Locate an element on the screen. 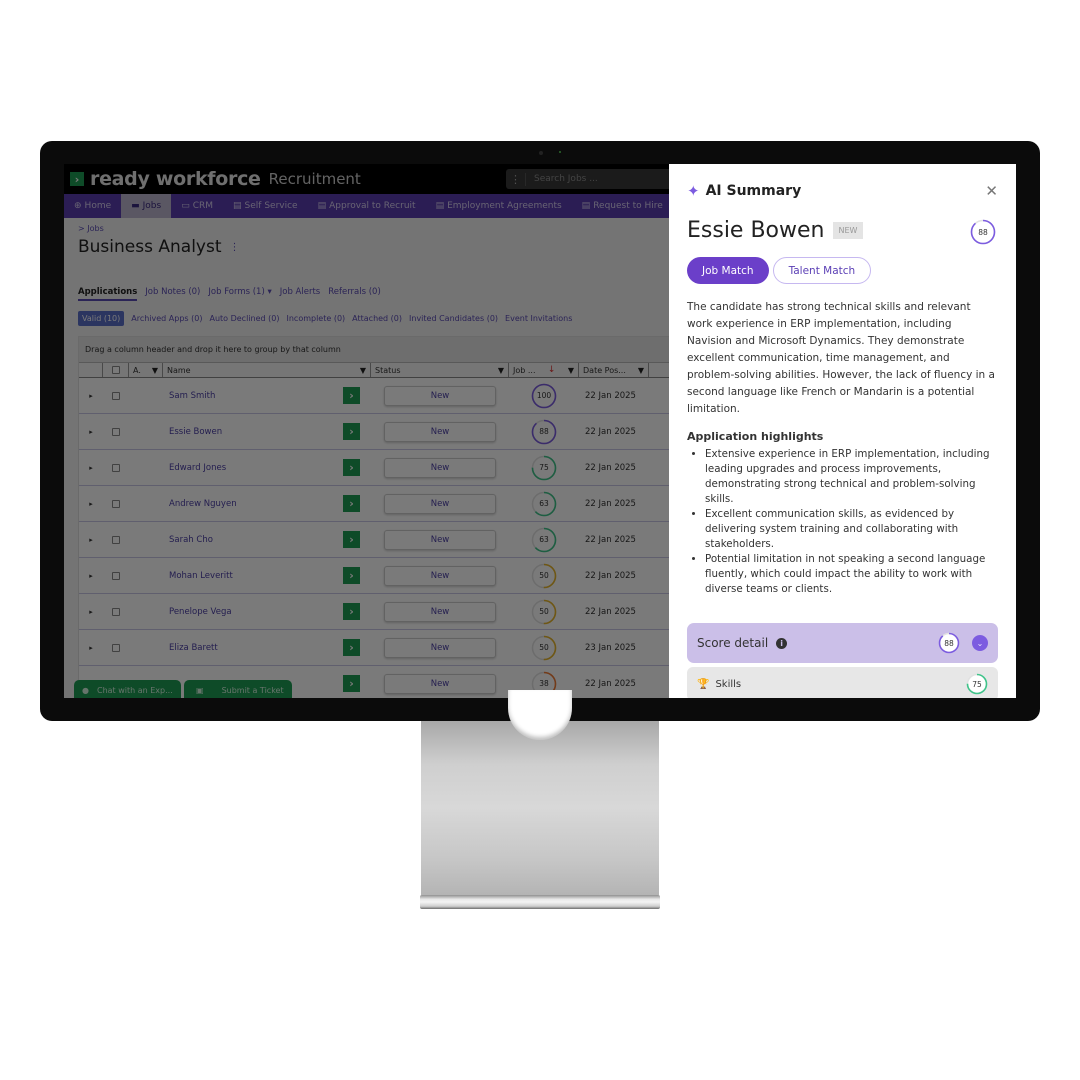 Image resolution: width=1080 pixels, height=1080 pixels. subtab-invited-candidates: Invited Candidates (0) is located at coordinates (453, 318).